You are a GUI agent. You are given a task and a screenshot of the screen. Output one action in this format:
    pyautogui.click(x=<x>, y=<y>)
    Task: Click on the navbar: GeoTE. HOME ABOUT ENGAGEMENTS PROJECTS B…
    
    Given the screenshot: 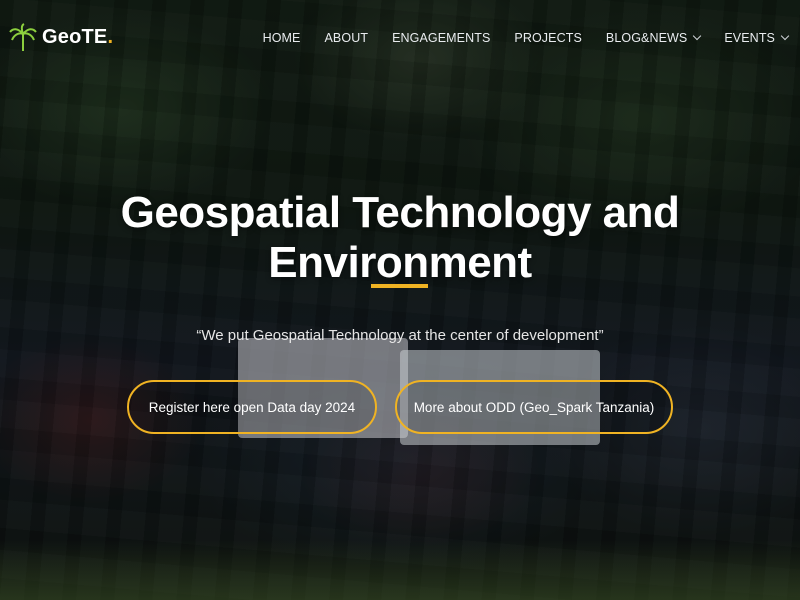 What is the action you would take?
    pyautogui.click(x=400, y=39)
    